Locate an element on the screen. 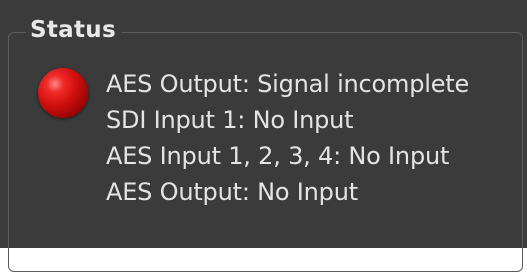  status-line-sdi-input-1: SDI Input 1: No Input is located at coordinates (230, 120).